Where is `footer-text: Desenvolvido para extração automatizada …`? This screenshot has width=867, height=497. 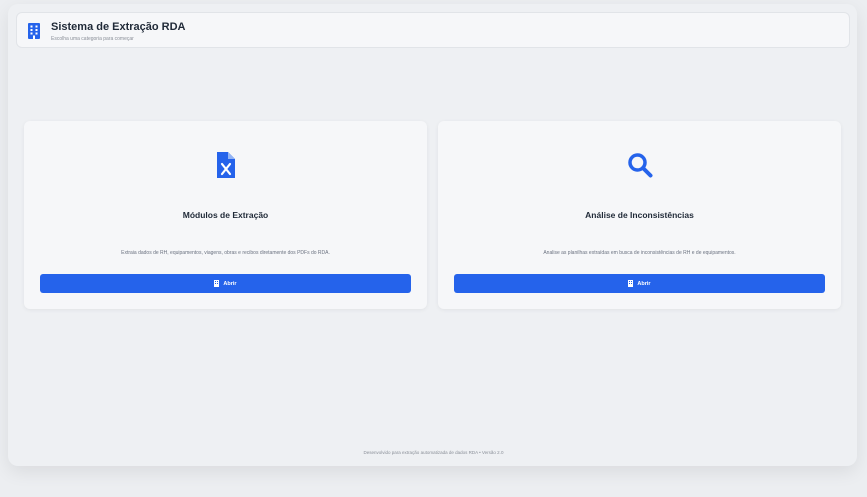 footer-text: Desenvolvido para extração automatizada … is located at coordinates (433, 452).